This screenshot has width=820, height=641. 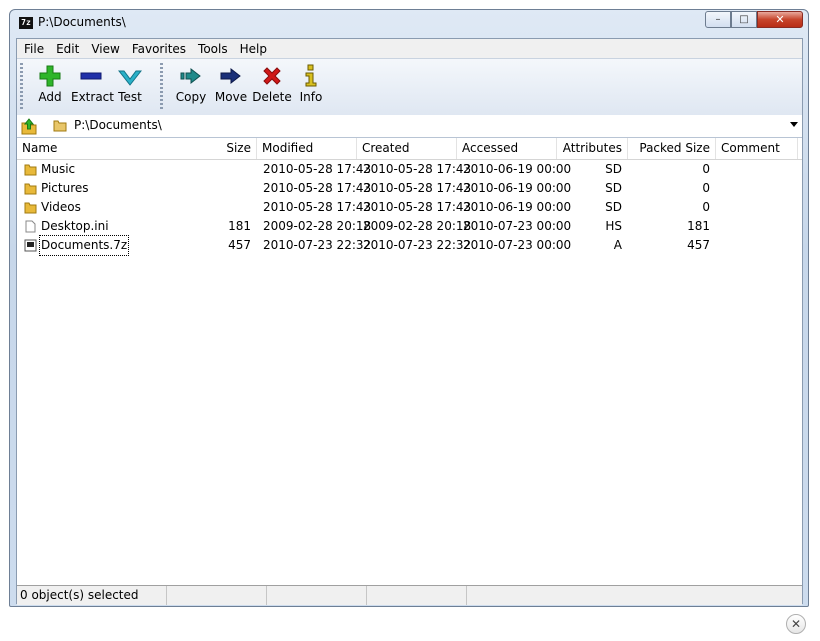 I want to click on file-name: Desktop.ini, so click(x=75, y=226).